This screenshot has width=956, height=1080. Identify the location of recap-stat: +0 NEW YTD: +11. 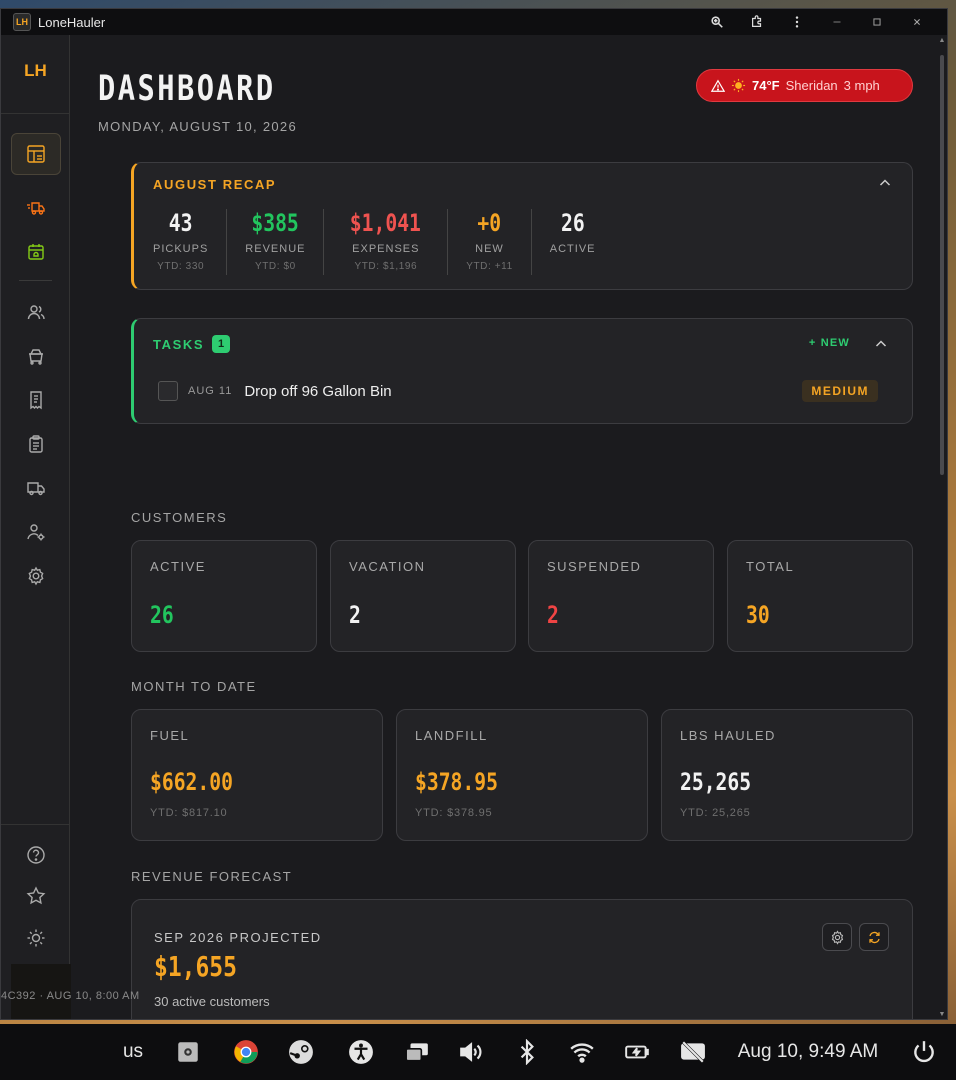
(490, 242).